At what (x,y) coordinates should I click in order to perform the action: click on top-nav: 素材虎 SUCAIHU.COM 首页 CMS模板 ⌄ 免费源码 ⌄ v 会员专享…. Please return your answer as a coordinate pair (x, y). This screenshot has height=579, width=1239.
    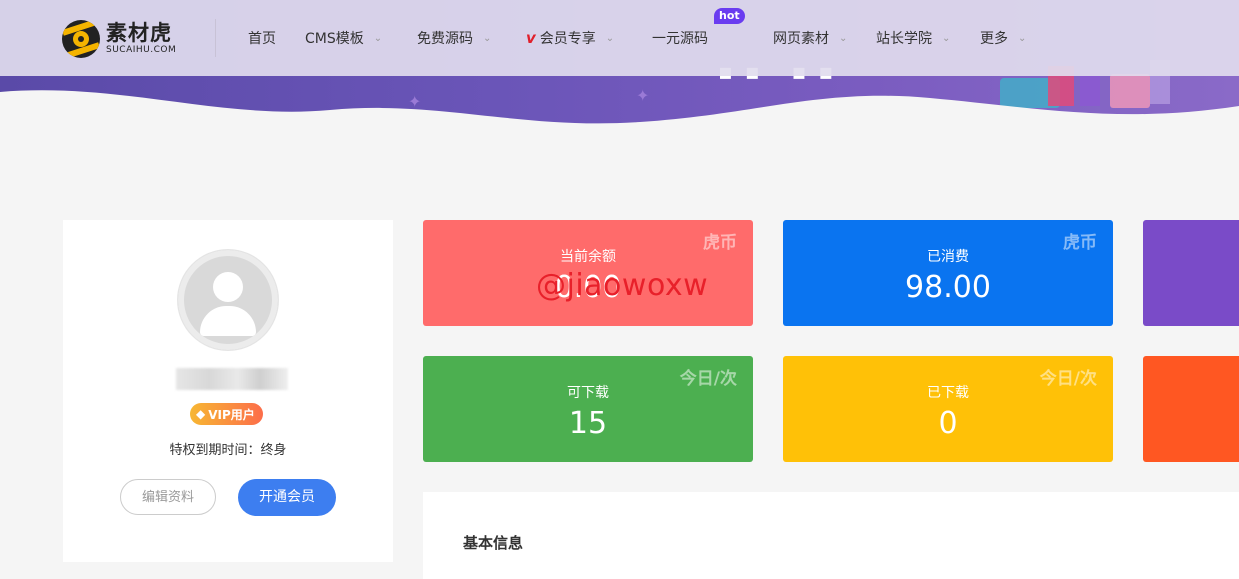
    Looking at the image, I should click on (619, 38).